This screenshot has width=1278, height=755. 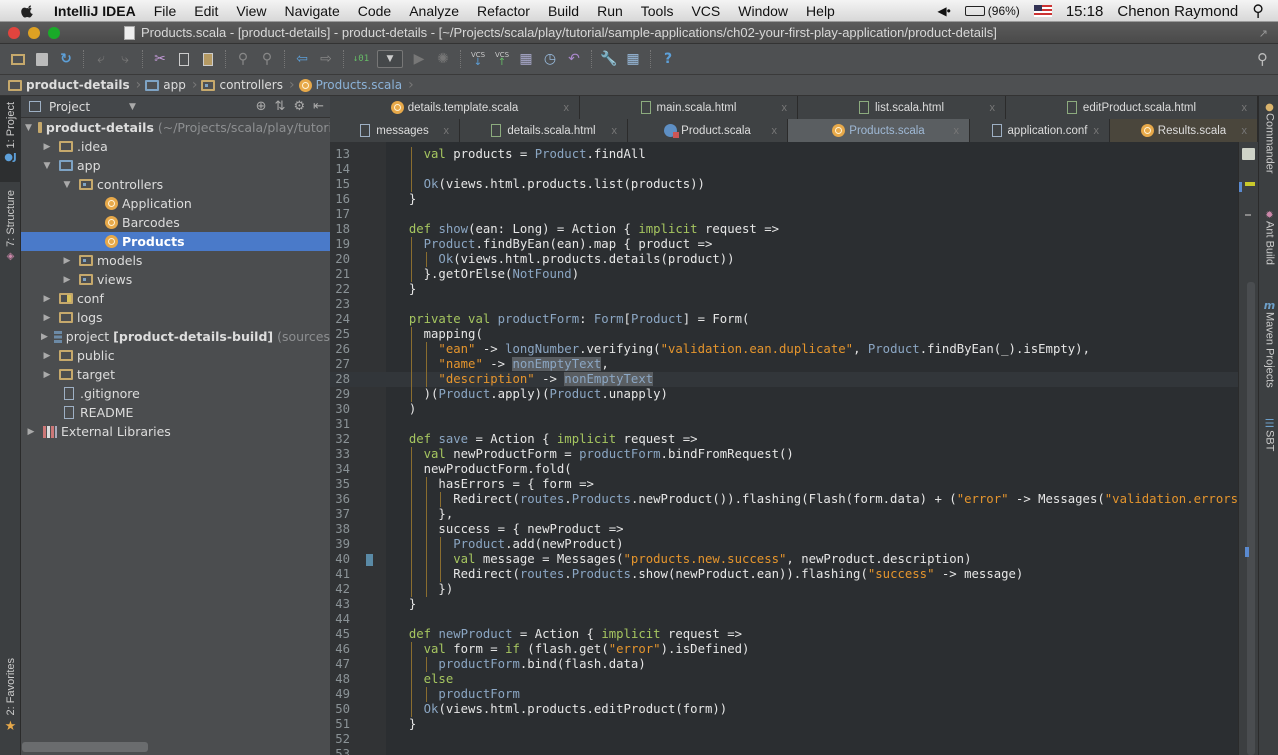 What do you see at coordinates (175, 412) in the screenshot?
I see `tree-item-readme: README` at bounding box center [175, 412].